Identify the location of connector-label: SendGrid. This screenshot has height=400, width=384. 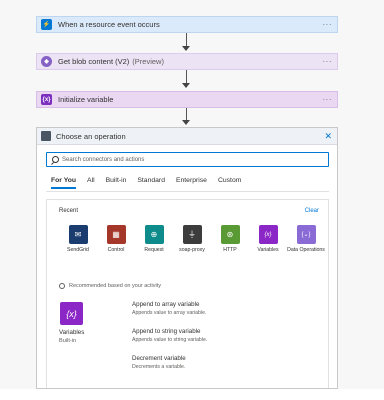
(78, 250).